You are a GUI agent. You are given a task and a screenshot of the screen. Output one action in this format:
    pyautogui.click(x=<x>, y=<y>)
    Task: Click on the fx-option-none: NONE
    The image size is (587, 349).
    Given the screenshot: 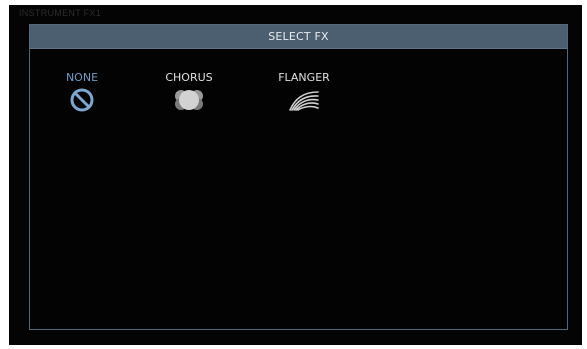 What is the action you would take?
    pyautogui.click(x=82, y=92)
    